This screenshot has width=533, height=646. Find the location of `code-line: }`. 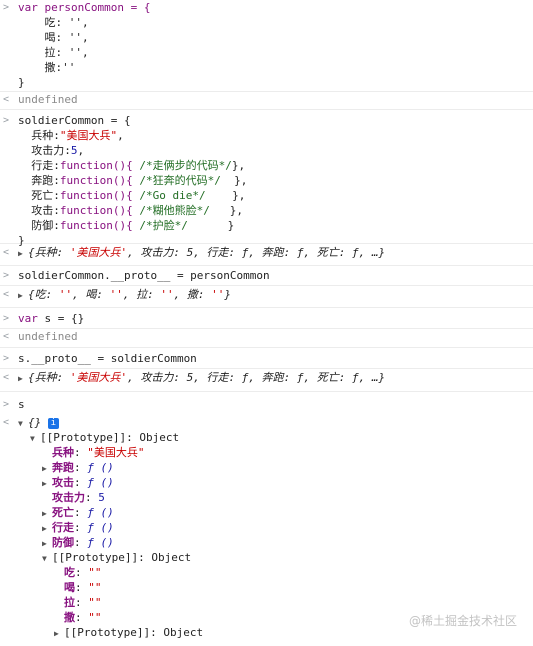

code-line: } is located at coordinates (21, 82).